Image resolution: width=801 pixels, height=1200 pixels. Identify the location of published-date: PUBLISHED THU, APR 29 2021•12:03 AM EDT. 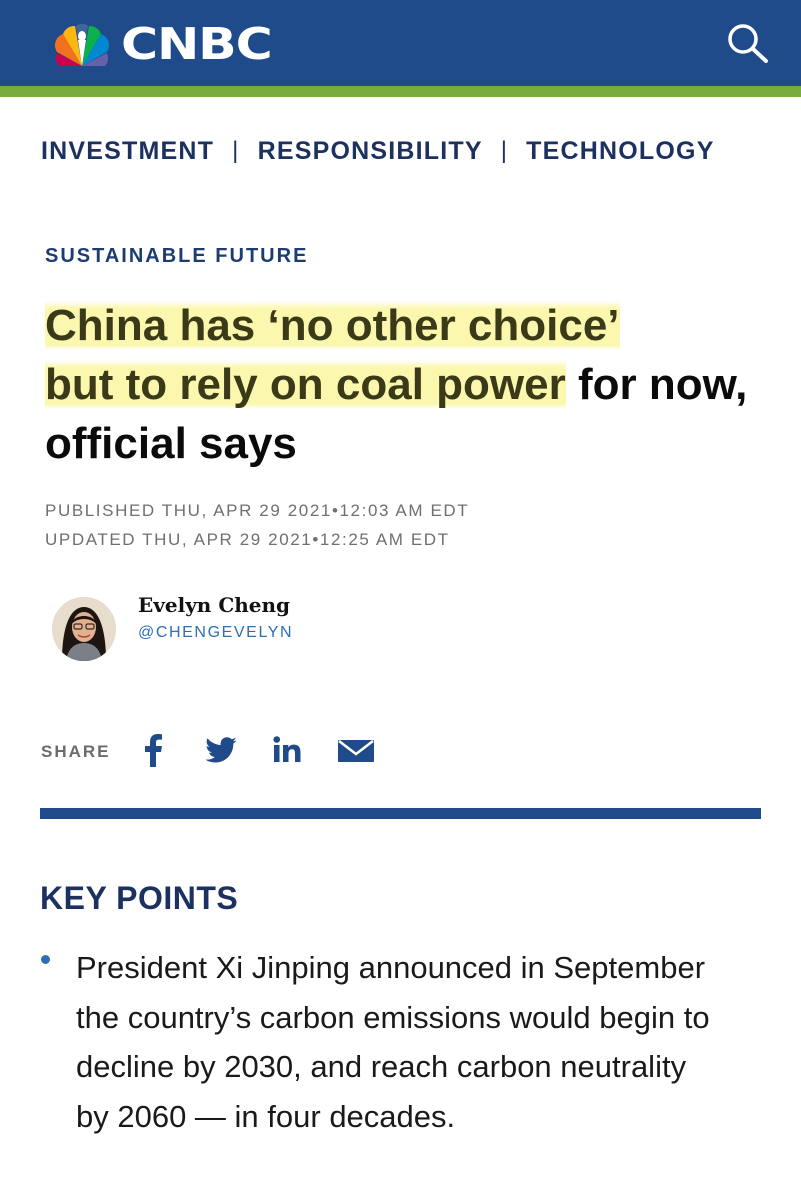
(257, 510).